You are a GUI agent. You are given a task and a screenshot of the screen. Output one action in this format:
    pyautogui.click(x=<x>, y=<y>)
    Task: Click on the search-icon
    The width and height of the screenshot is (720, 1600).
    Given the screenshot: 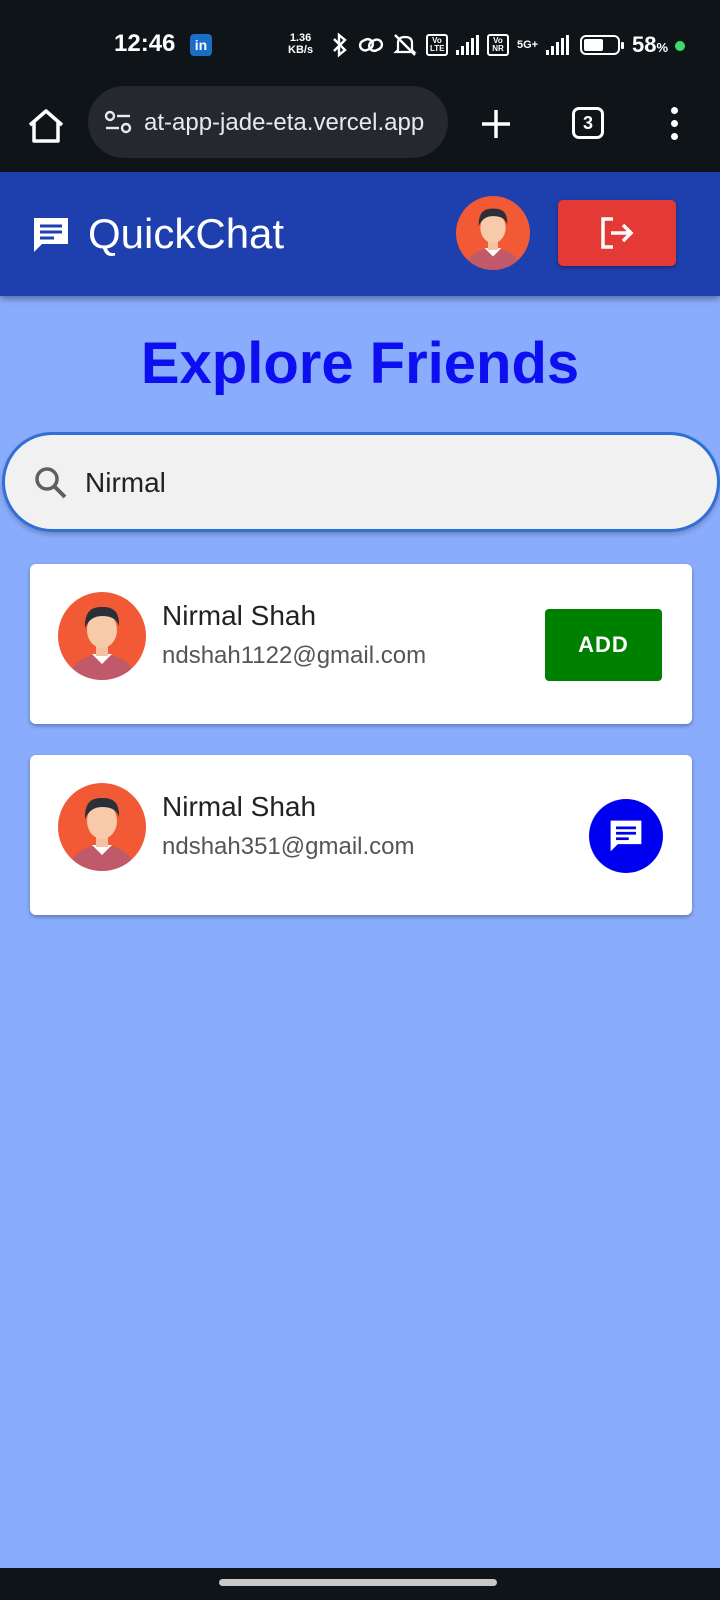 What is the action you would take?
    pyautogui.click(x=51, y=483)
    